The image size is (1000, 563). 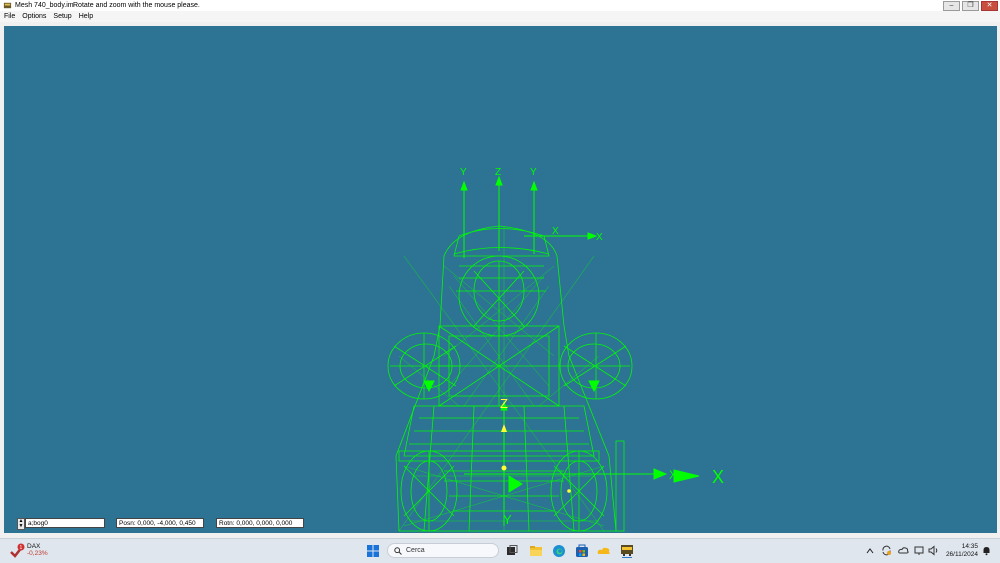 What do you see at coordinates (951, 6) in the screenshot?
I see `minimize-button: –` at bounding box center [951, 6].